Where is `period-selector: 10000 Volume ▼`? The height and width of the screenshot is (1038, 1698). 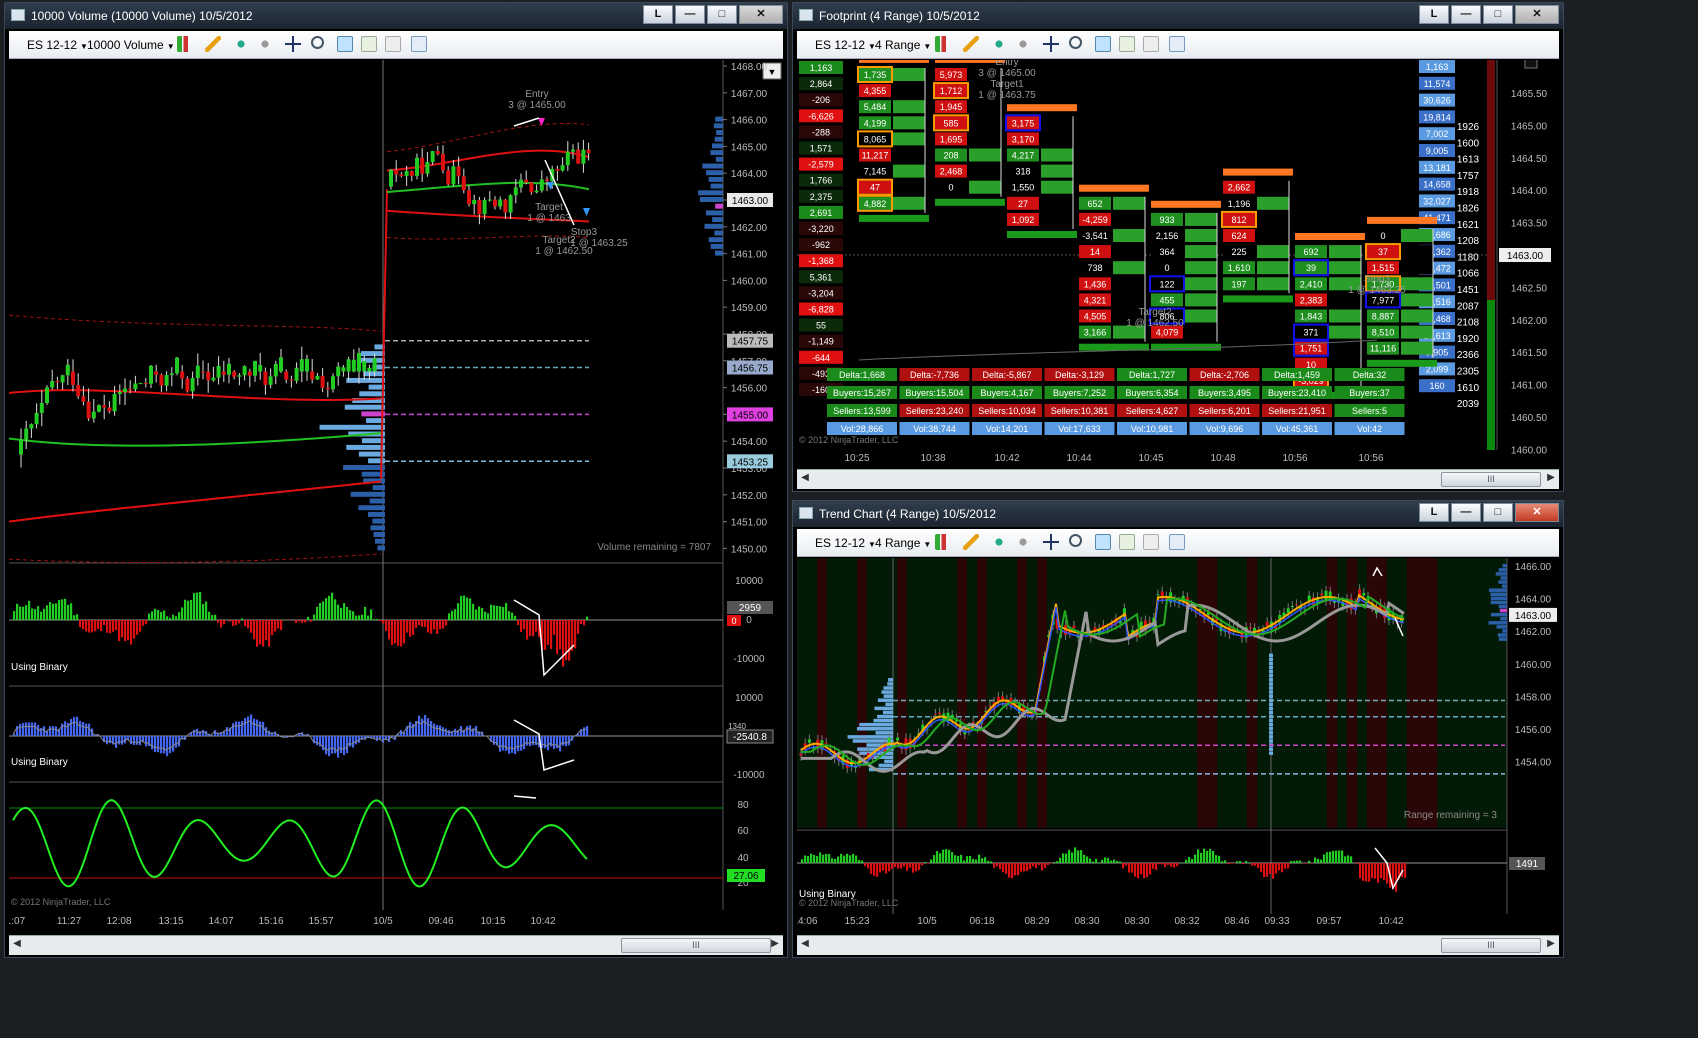
period-selector: 10000 Volume ▼ is located at coordinates (131, 45).